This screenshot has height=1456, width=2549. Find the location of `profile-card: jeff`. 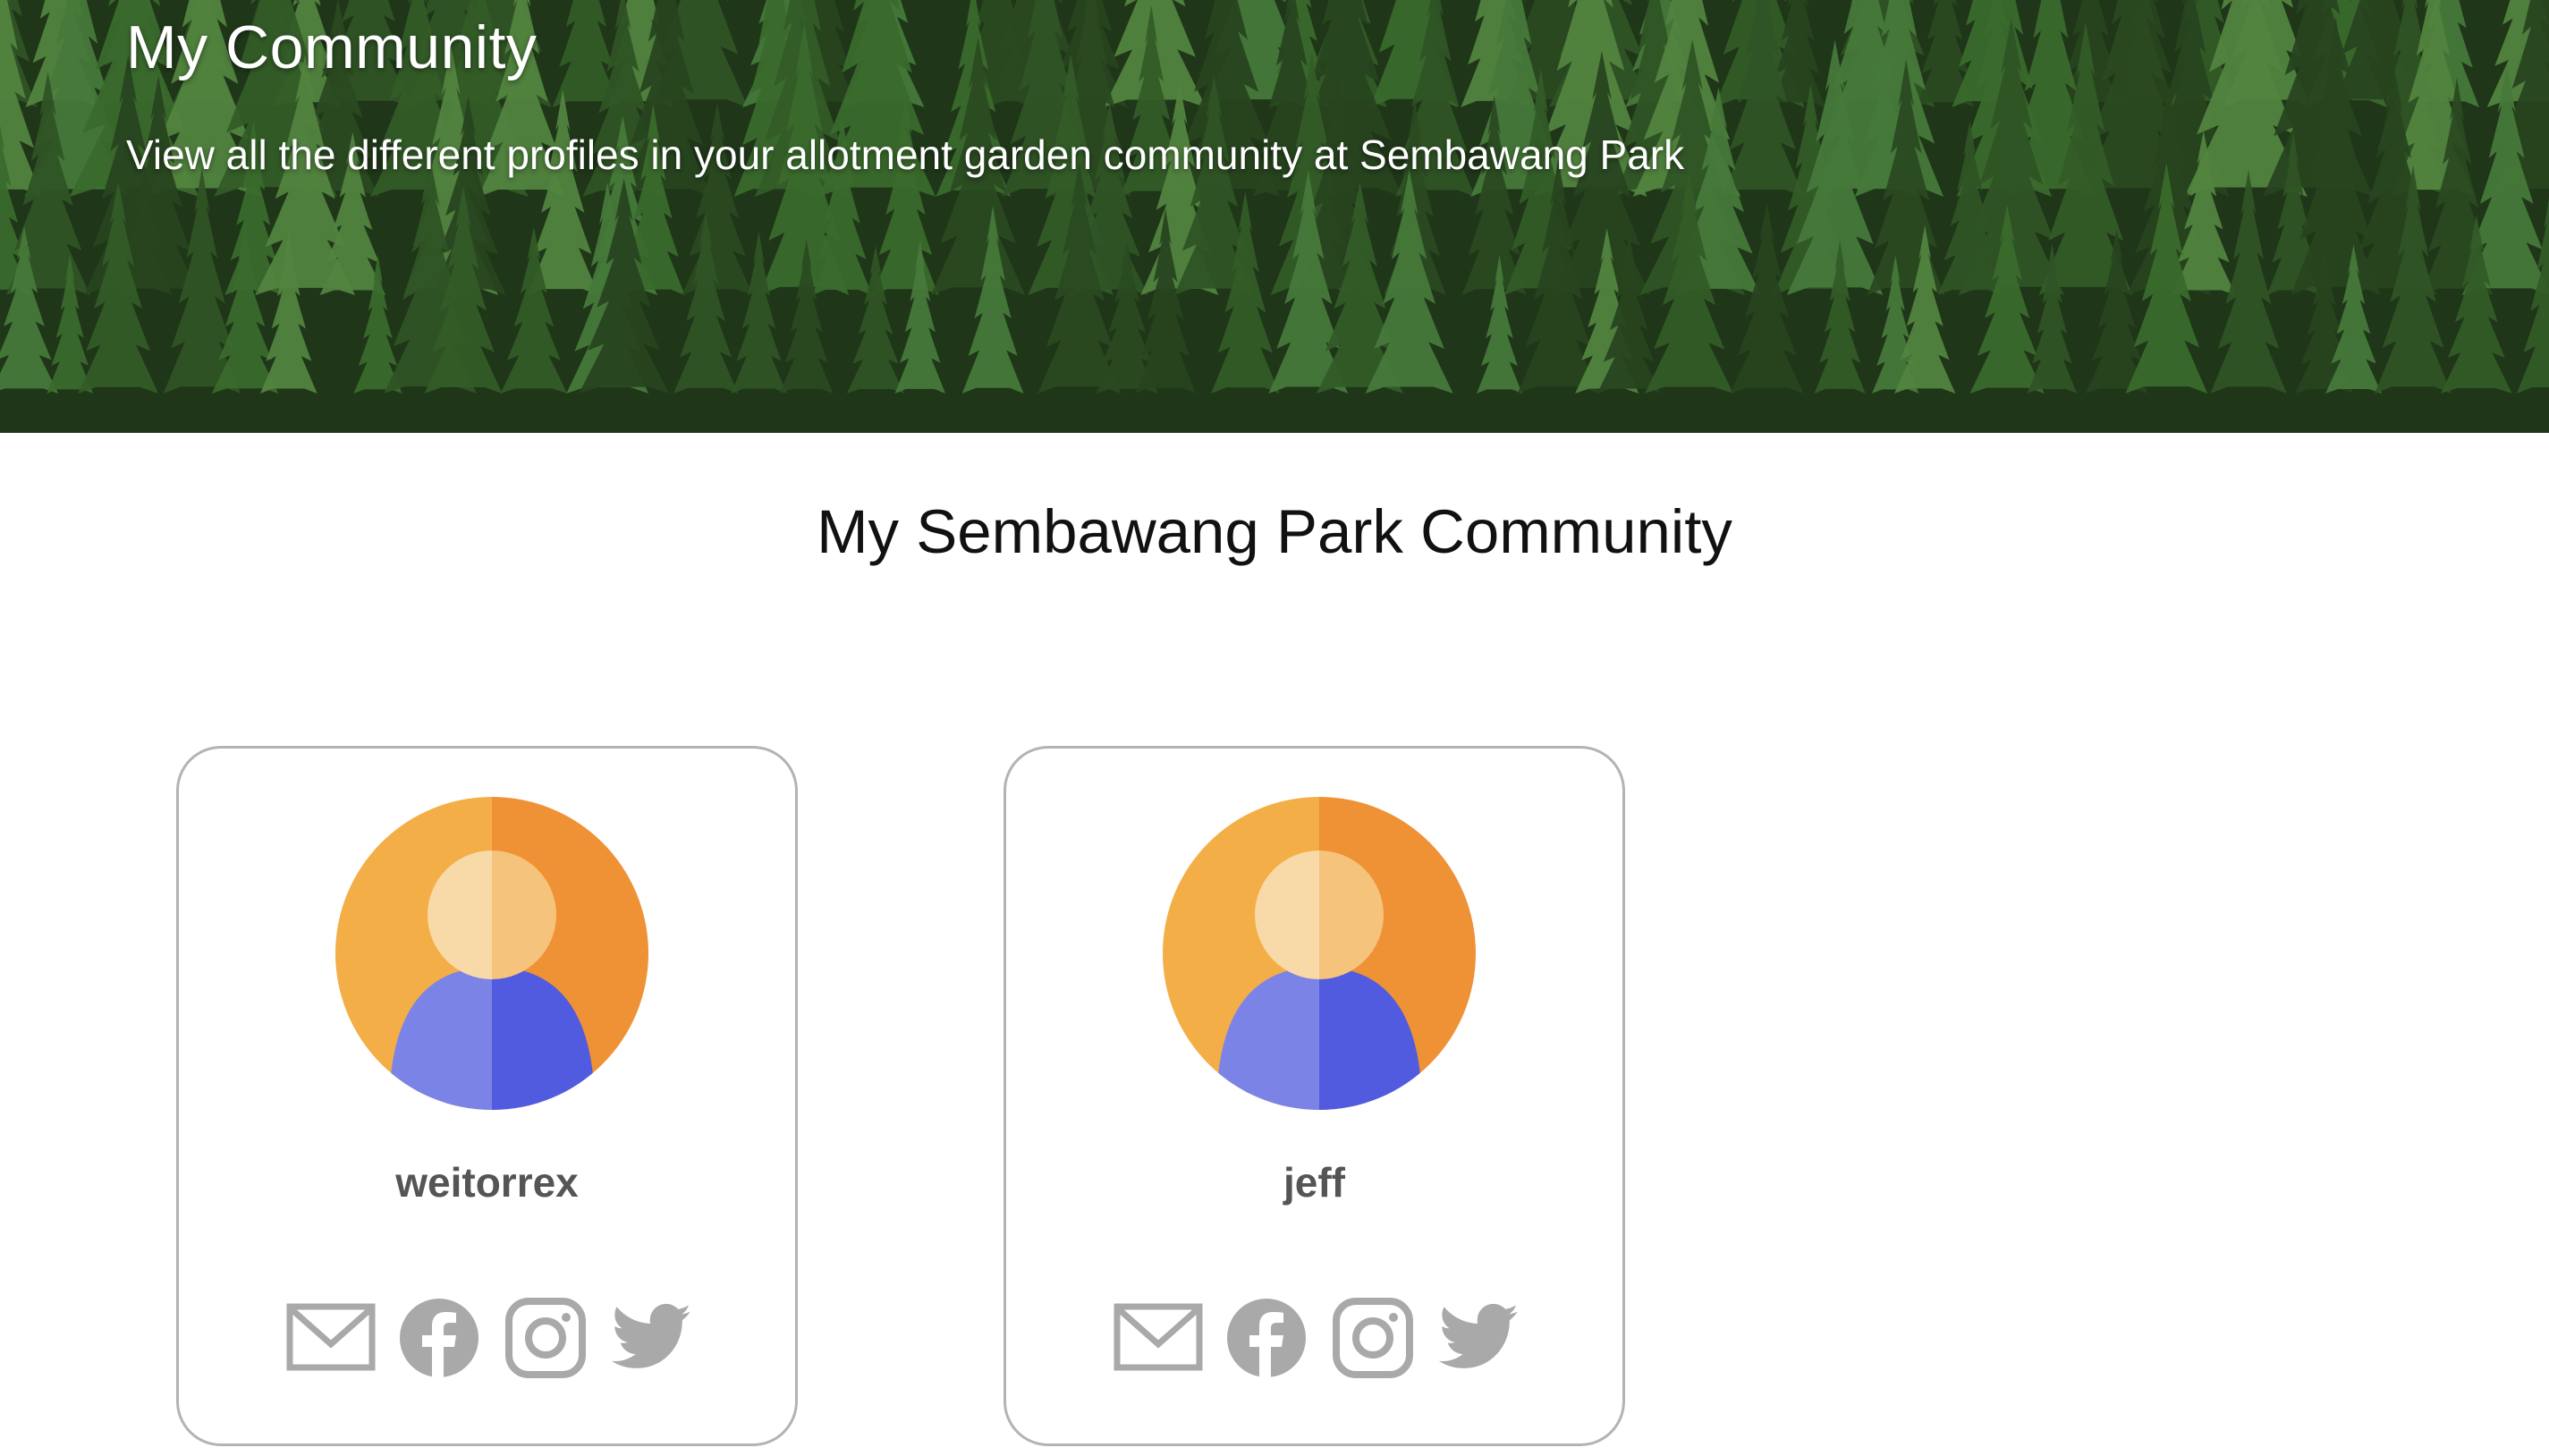

profile-card: jeff is located at coordinates (1314, 1096).